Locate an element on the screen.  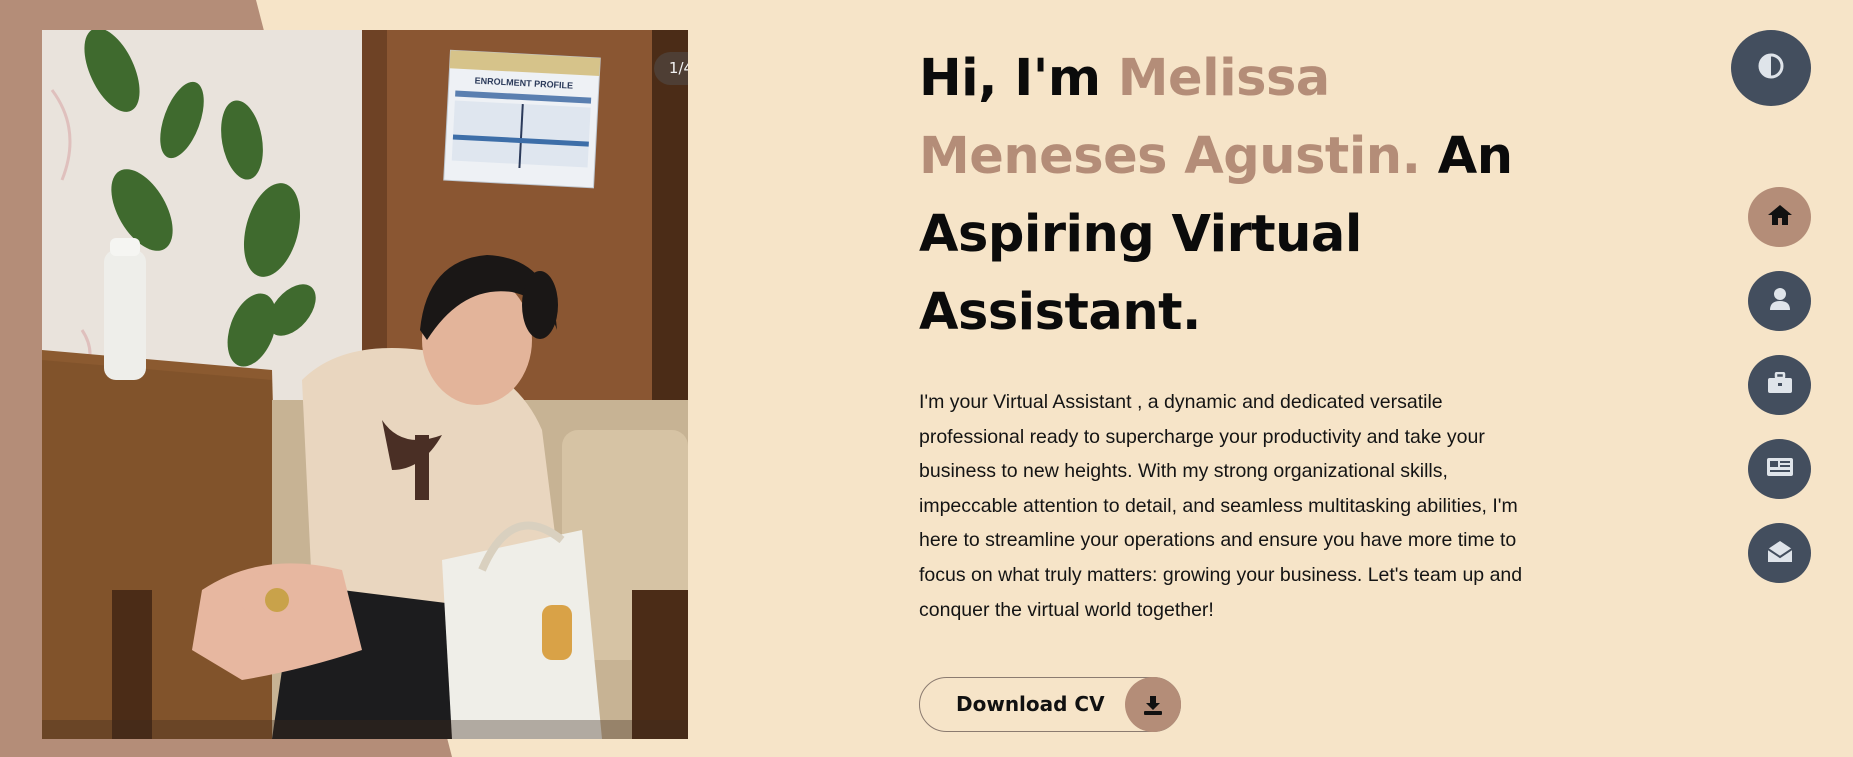
home-icon is located at coordinates (1780, 217).